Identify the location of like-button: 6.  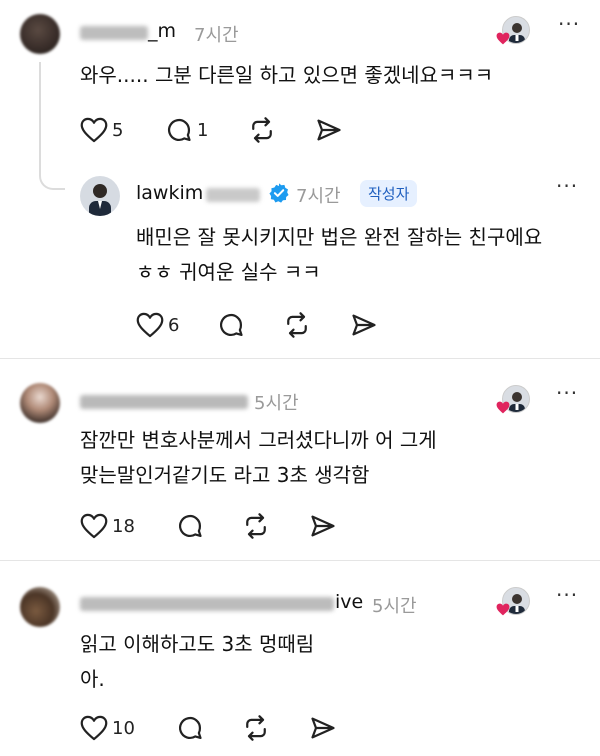
(157, 325).